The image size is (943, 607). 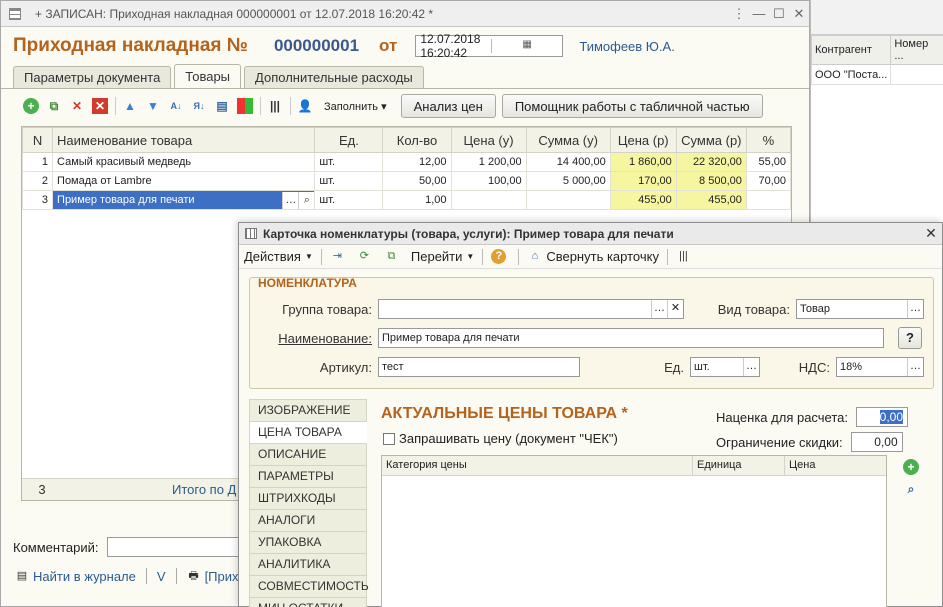 What do you see at coordinates (308, 498) in the screenshot?
I see `side-tab-barcodes: ШТРИХКОДЫ` at bounding box center [308, 498].